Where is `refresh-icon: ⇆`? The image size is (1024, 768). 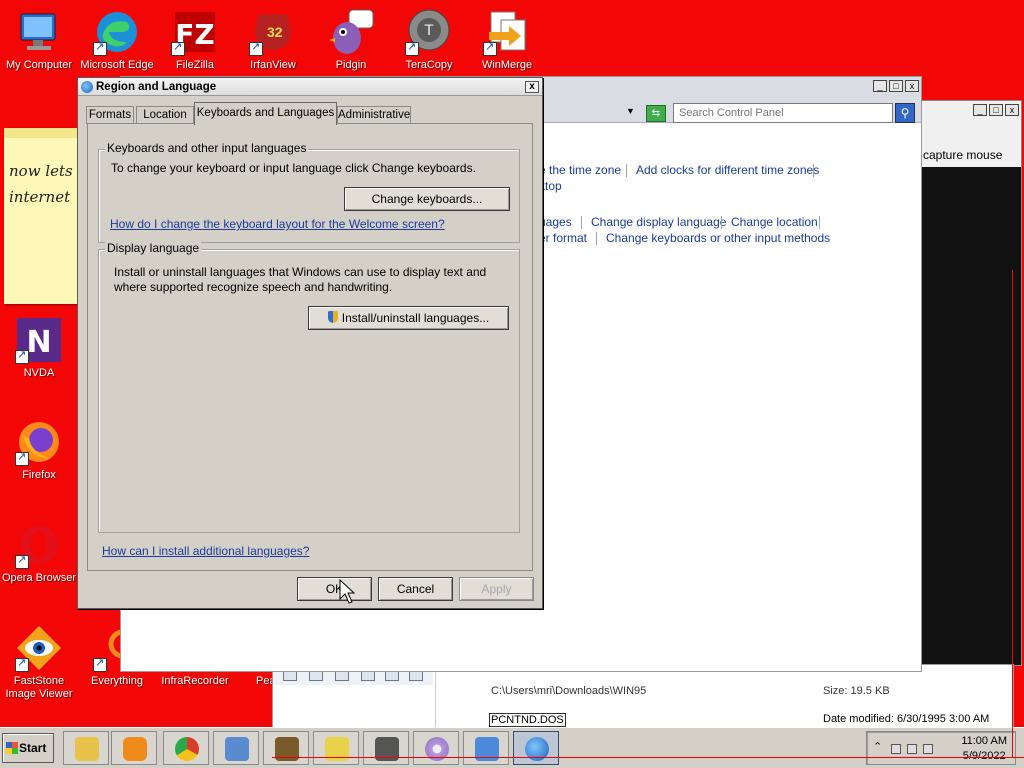 refresh-icon: ⇆ is located at coordinates (656, 113).